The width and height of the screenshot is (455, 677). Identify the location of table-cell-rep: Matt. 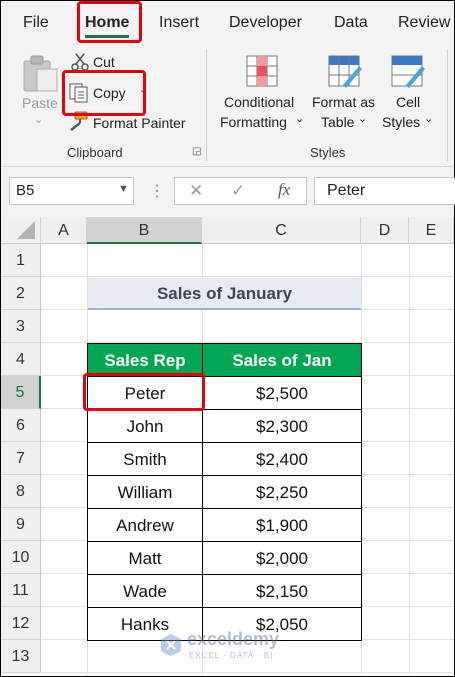
(145, 558).